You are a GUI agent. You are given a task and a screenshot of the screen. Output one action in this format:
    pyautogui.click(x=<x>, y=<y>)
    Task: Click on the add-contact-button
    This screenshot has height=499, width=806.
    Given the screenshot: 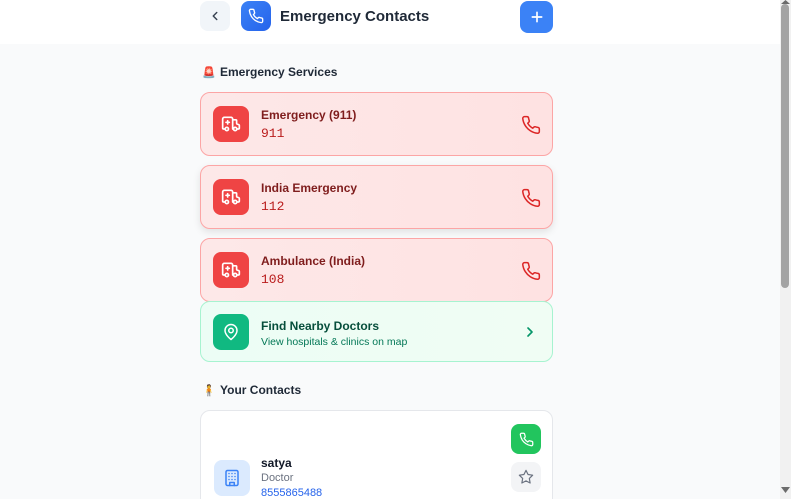 What is the action you would take?
    pyautogui.click(x=536, y=17)
    